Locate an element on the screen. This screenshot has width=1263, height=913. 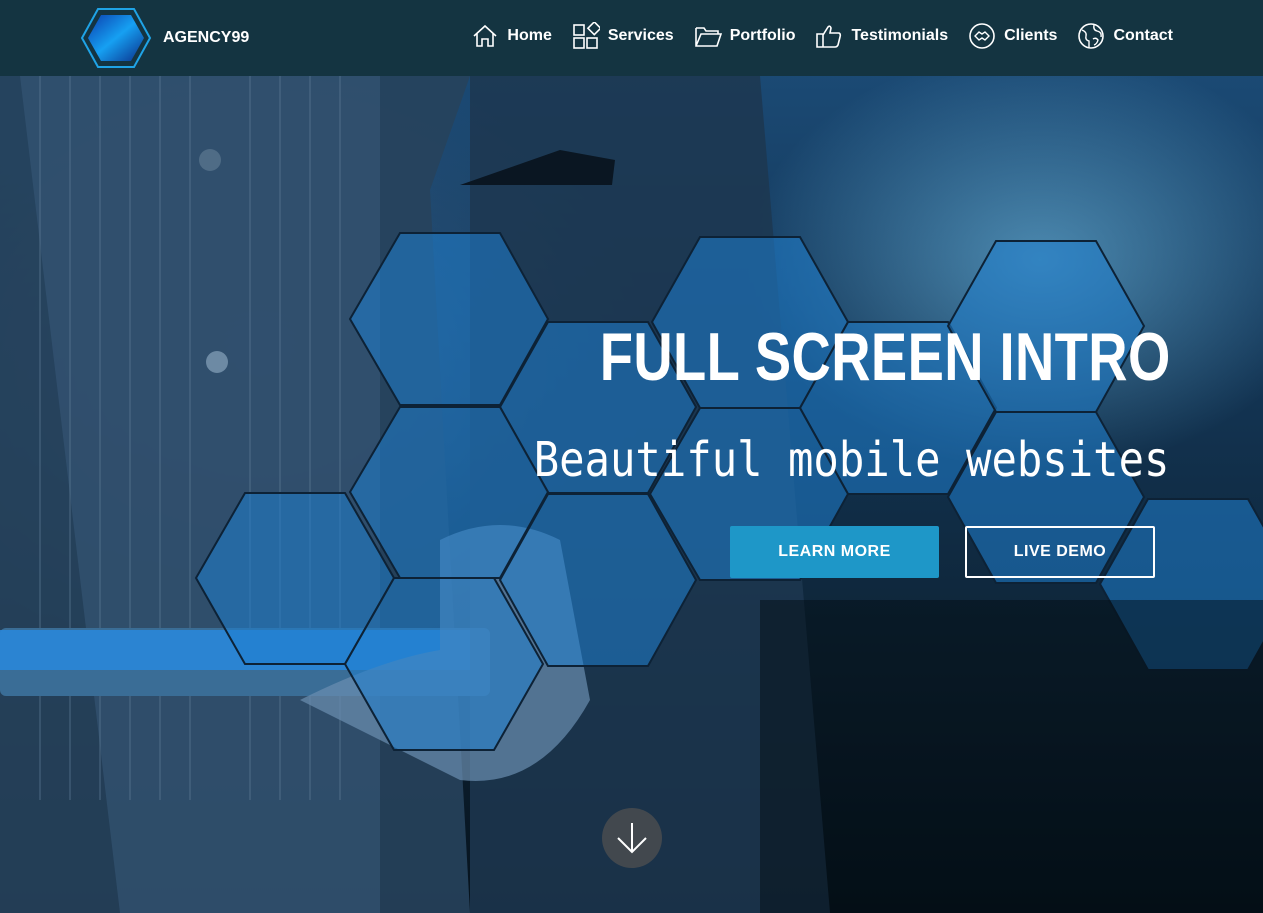
nav-item-contact: Contact is located at coordinates (1125, 36).